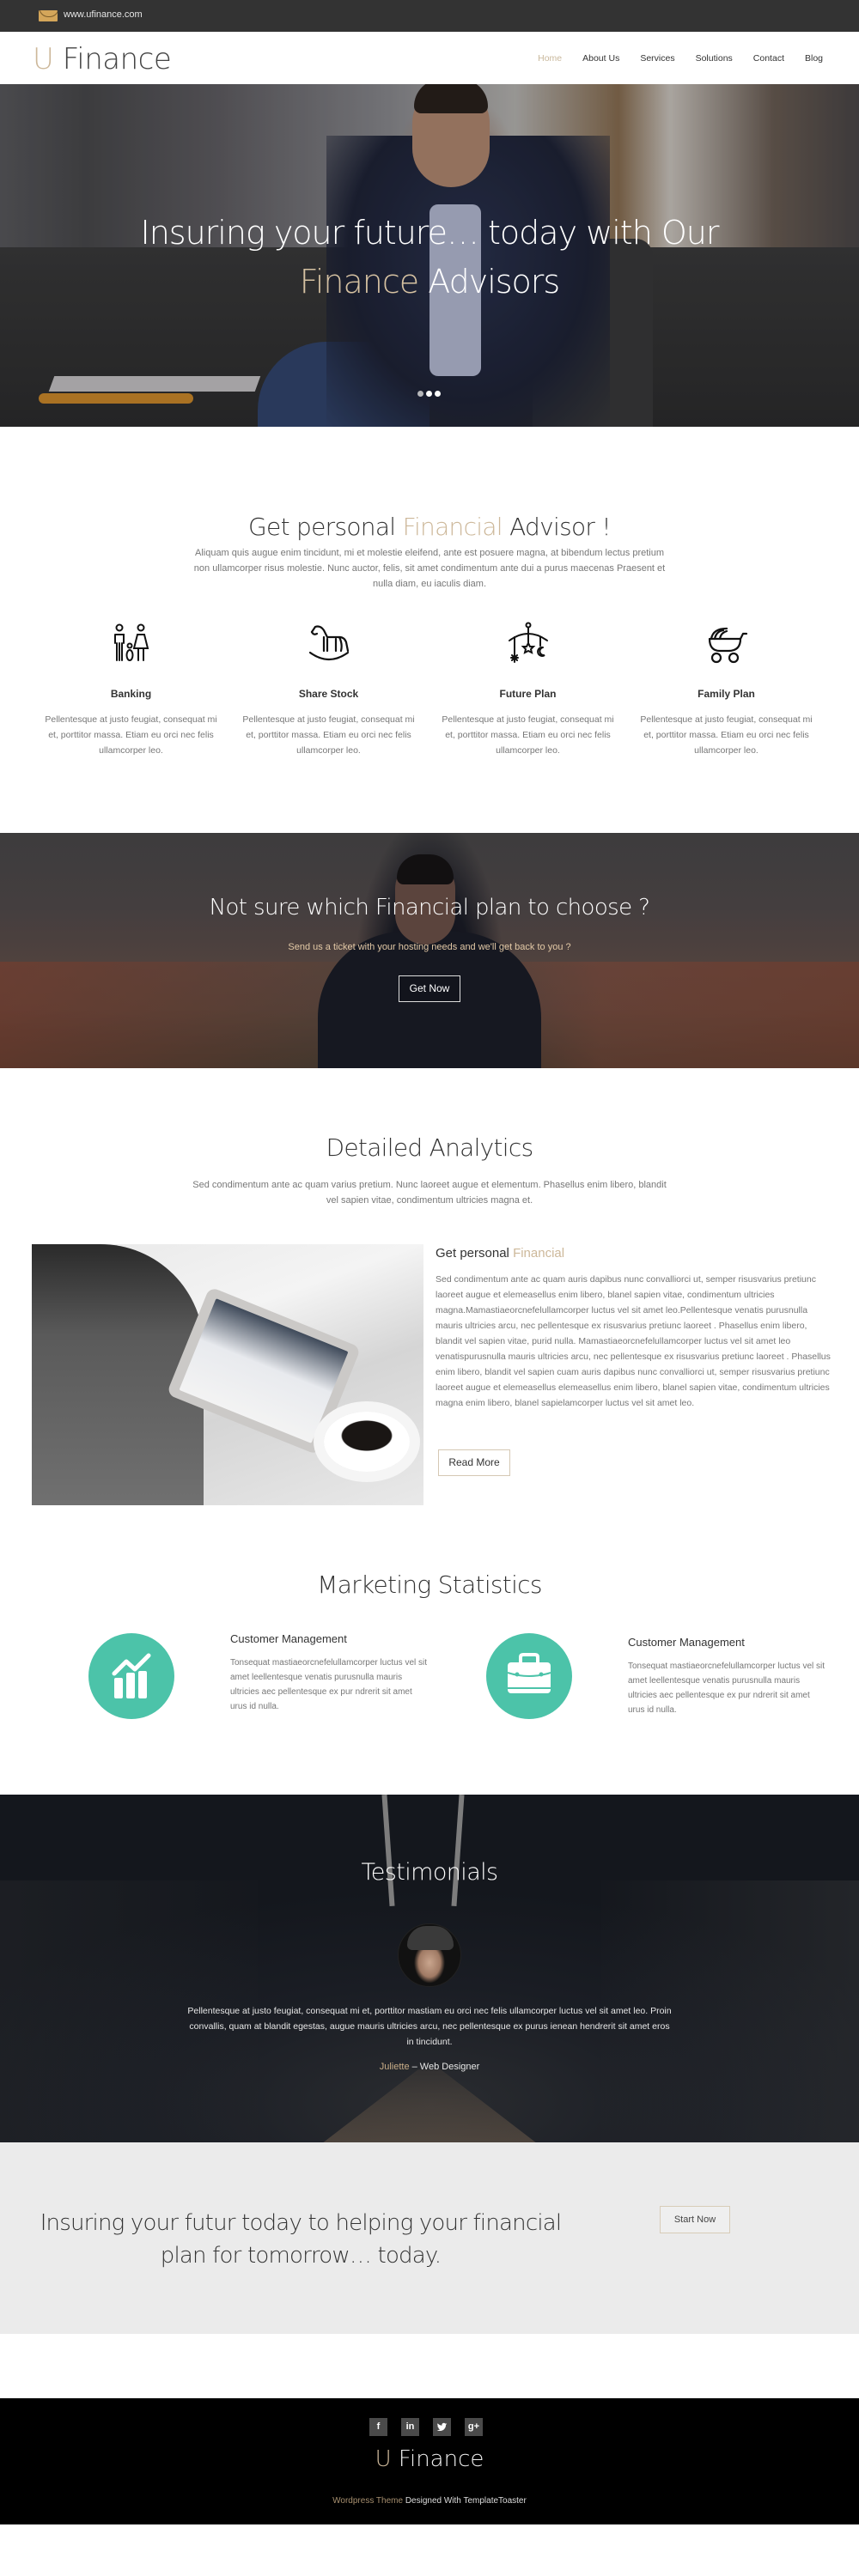  I want to click on testimonial-author: Juliette – Web Designer, so click(430, 2067).